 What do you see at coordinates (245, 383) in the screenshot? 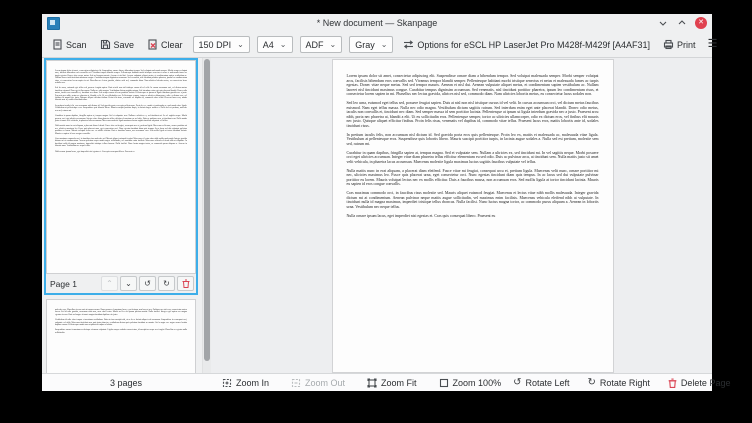
I see `zoom-in-button: Zoom In` at bounding box center [245, 383].